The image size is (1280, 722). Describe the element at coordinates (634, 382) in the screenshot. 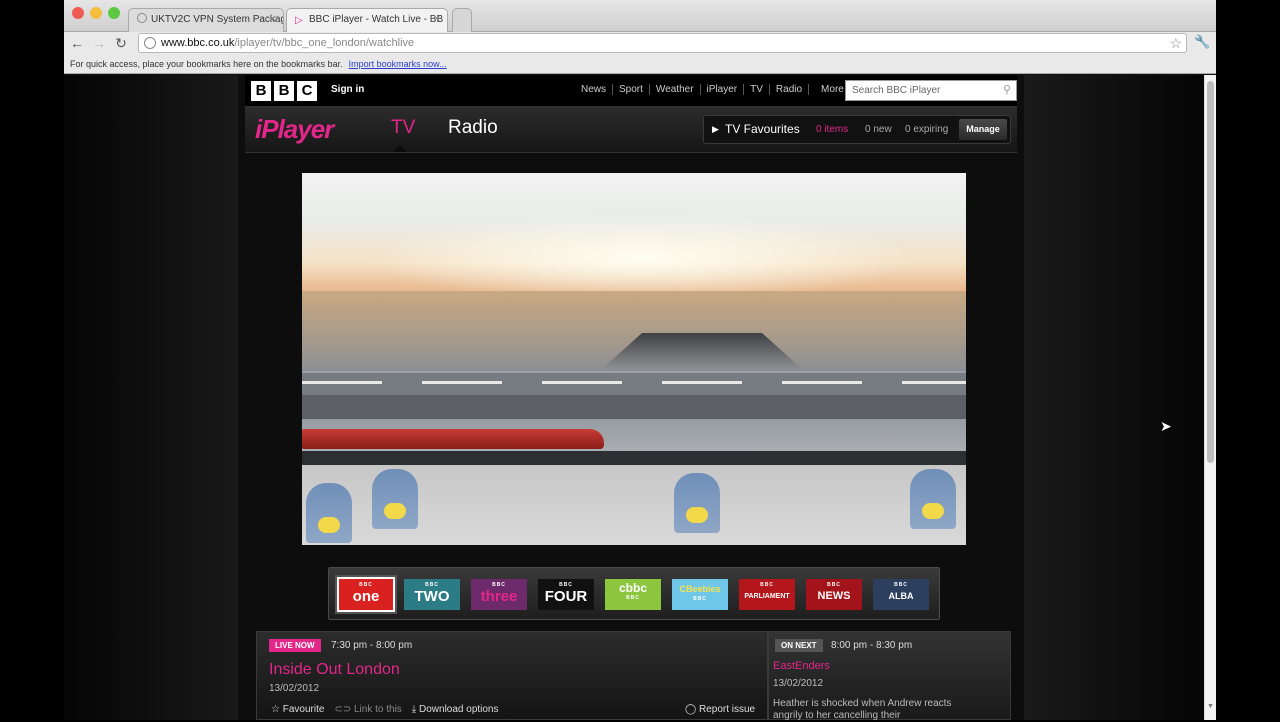

I see `video-frame-road-markings` at that location.